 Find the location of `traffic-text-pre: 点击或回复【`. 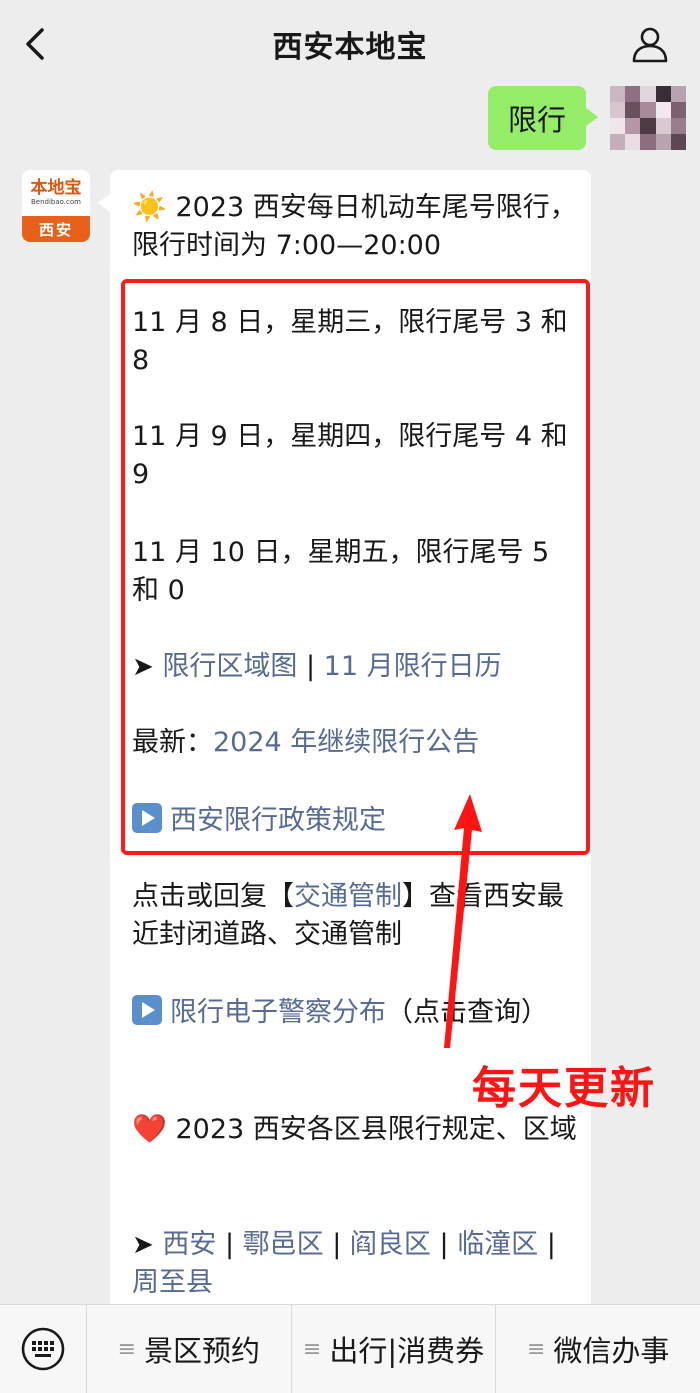

traffic-text-pre: 点击或回复【 is located at coordinates (213, 896).